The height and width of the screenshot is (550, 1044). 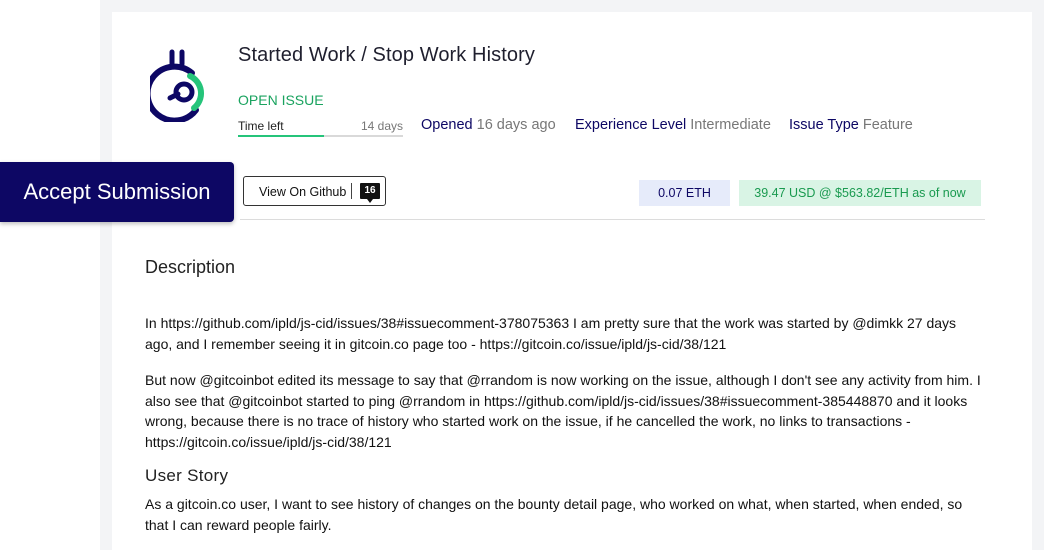 I want to click on user-story-heading: User Story, so click(x=187, y=475).